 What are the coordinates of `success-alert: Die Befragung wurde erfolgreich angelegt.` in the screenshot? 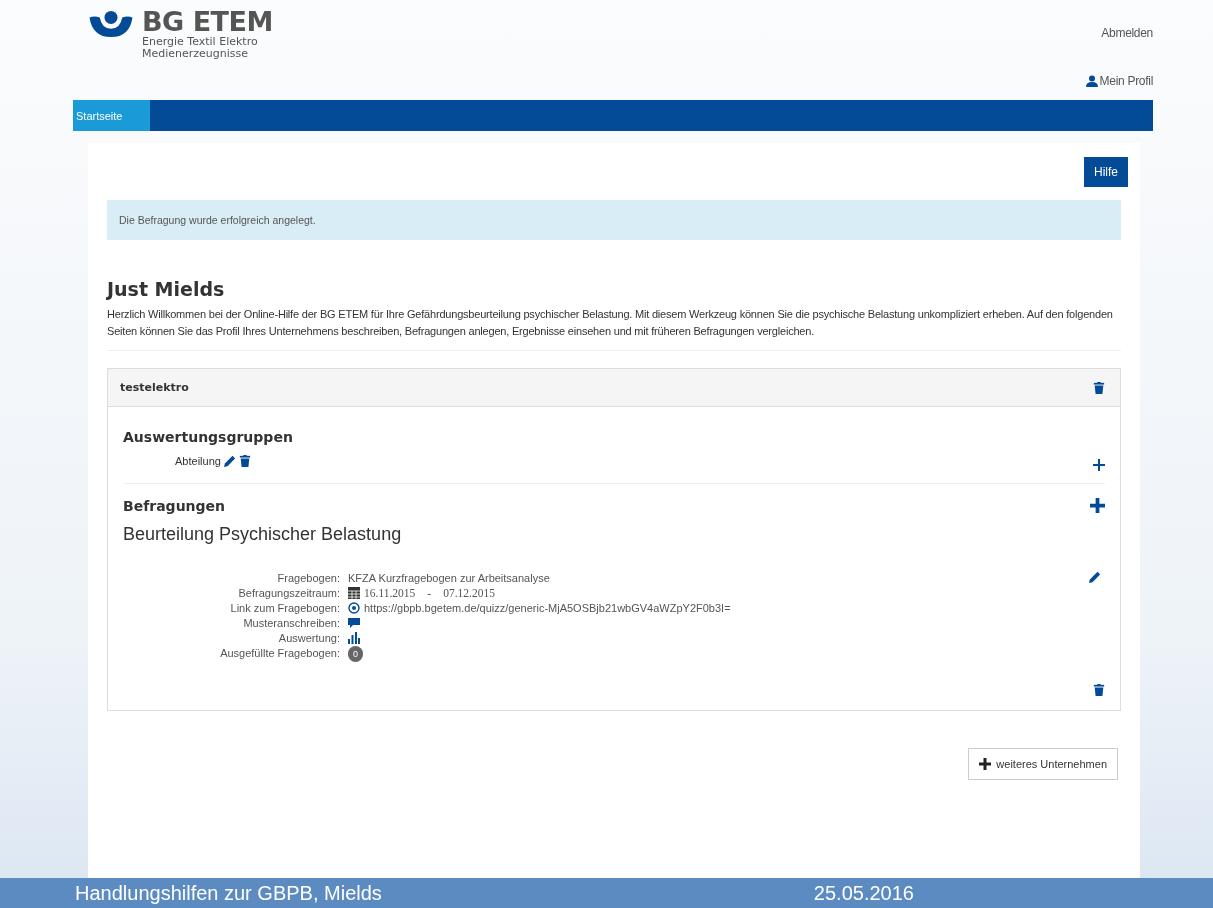 It's located at (614, 220).